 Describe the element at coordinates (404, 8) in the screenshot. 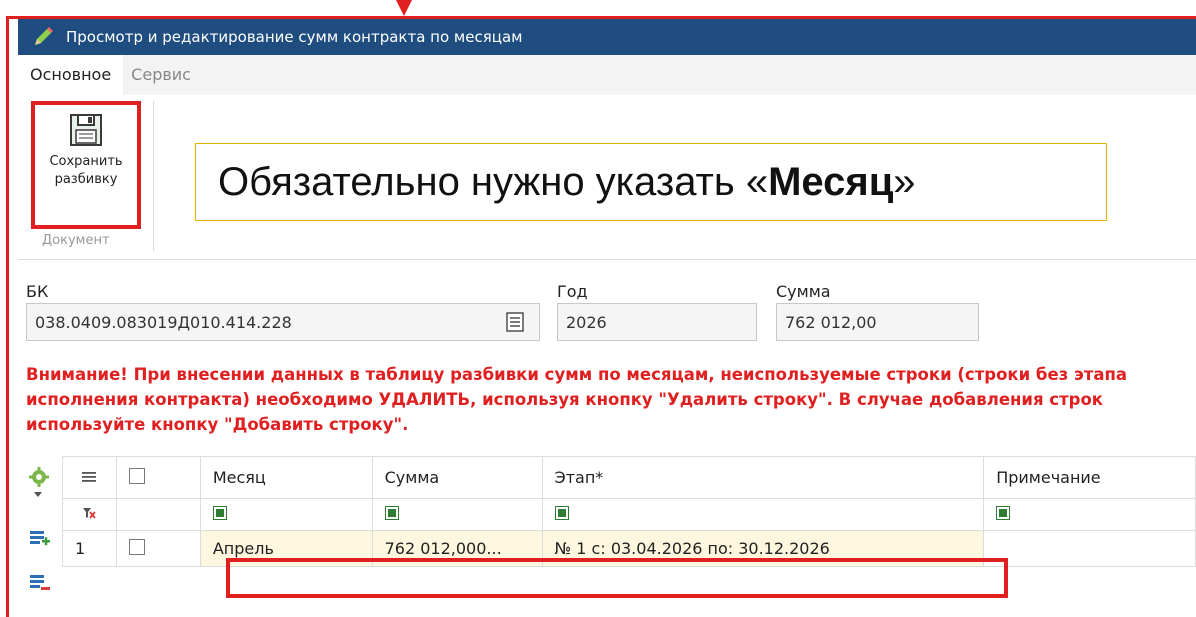

I see `annotation-arrow` at that location.